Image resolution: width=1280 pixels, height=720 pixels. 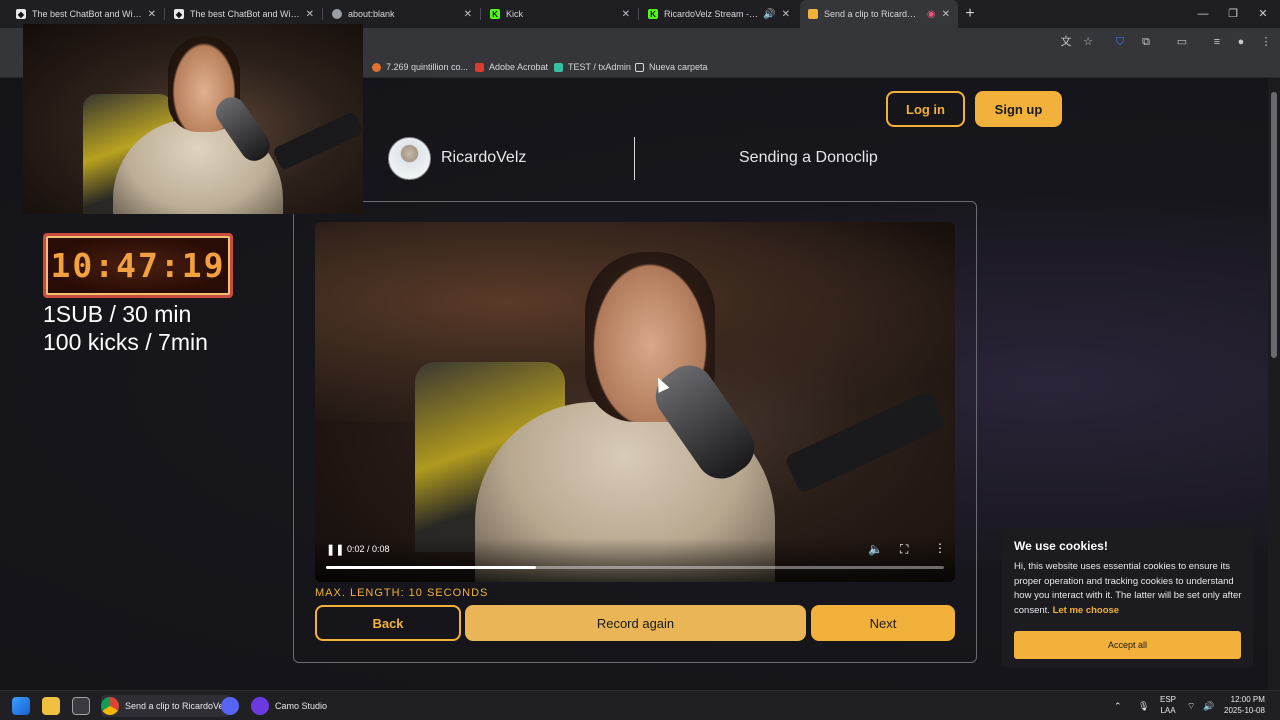 I want to click on language-indicator: ESP LAA, so click(x=1168, y=705).